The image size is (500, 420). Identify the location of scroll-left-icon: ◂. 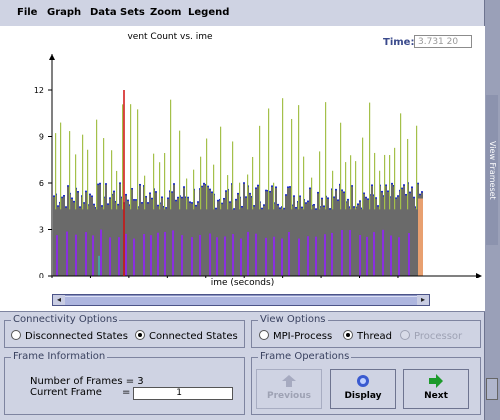
(59, 300).